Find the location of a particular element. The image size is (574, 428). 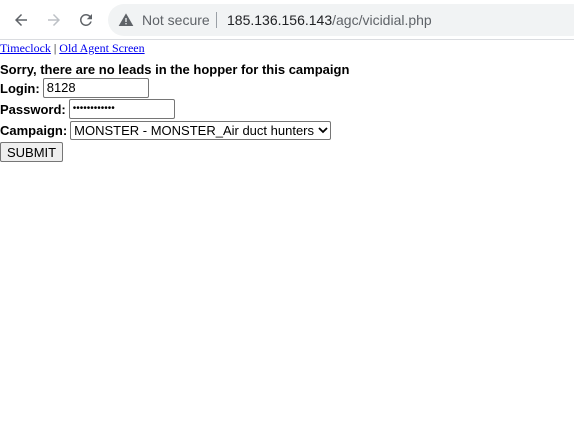

back-arrow-icon is located at coordinates (21, 20).